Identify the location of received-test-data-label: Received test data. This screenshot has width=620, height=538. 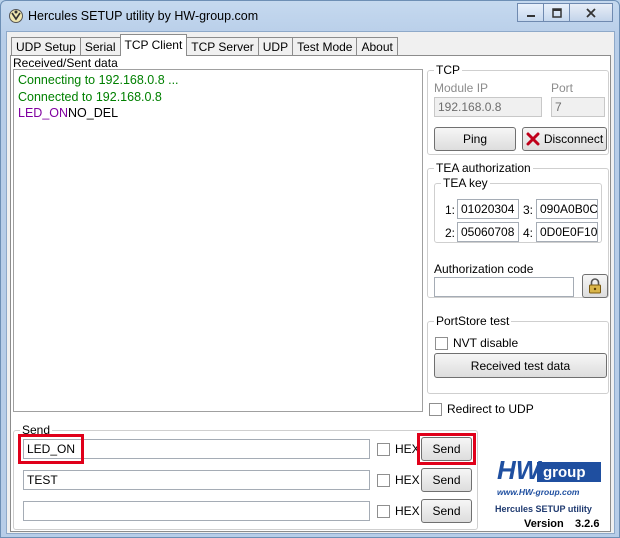
(520, 365).